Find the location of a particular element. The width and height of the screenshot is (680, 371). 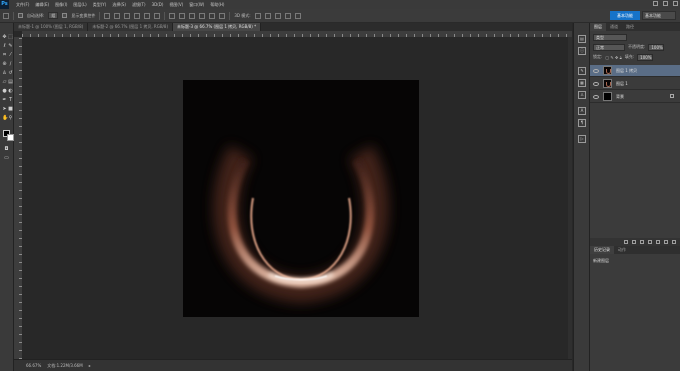

layer-row: 背景 is located at coordinates (635, 97).